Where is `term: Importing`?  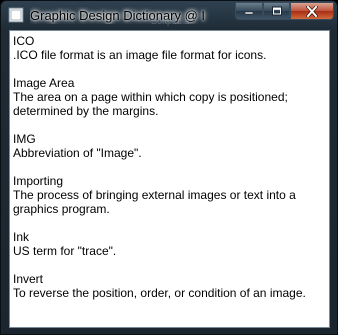
term: Importing is located at coordinates (38, 181).